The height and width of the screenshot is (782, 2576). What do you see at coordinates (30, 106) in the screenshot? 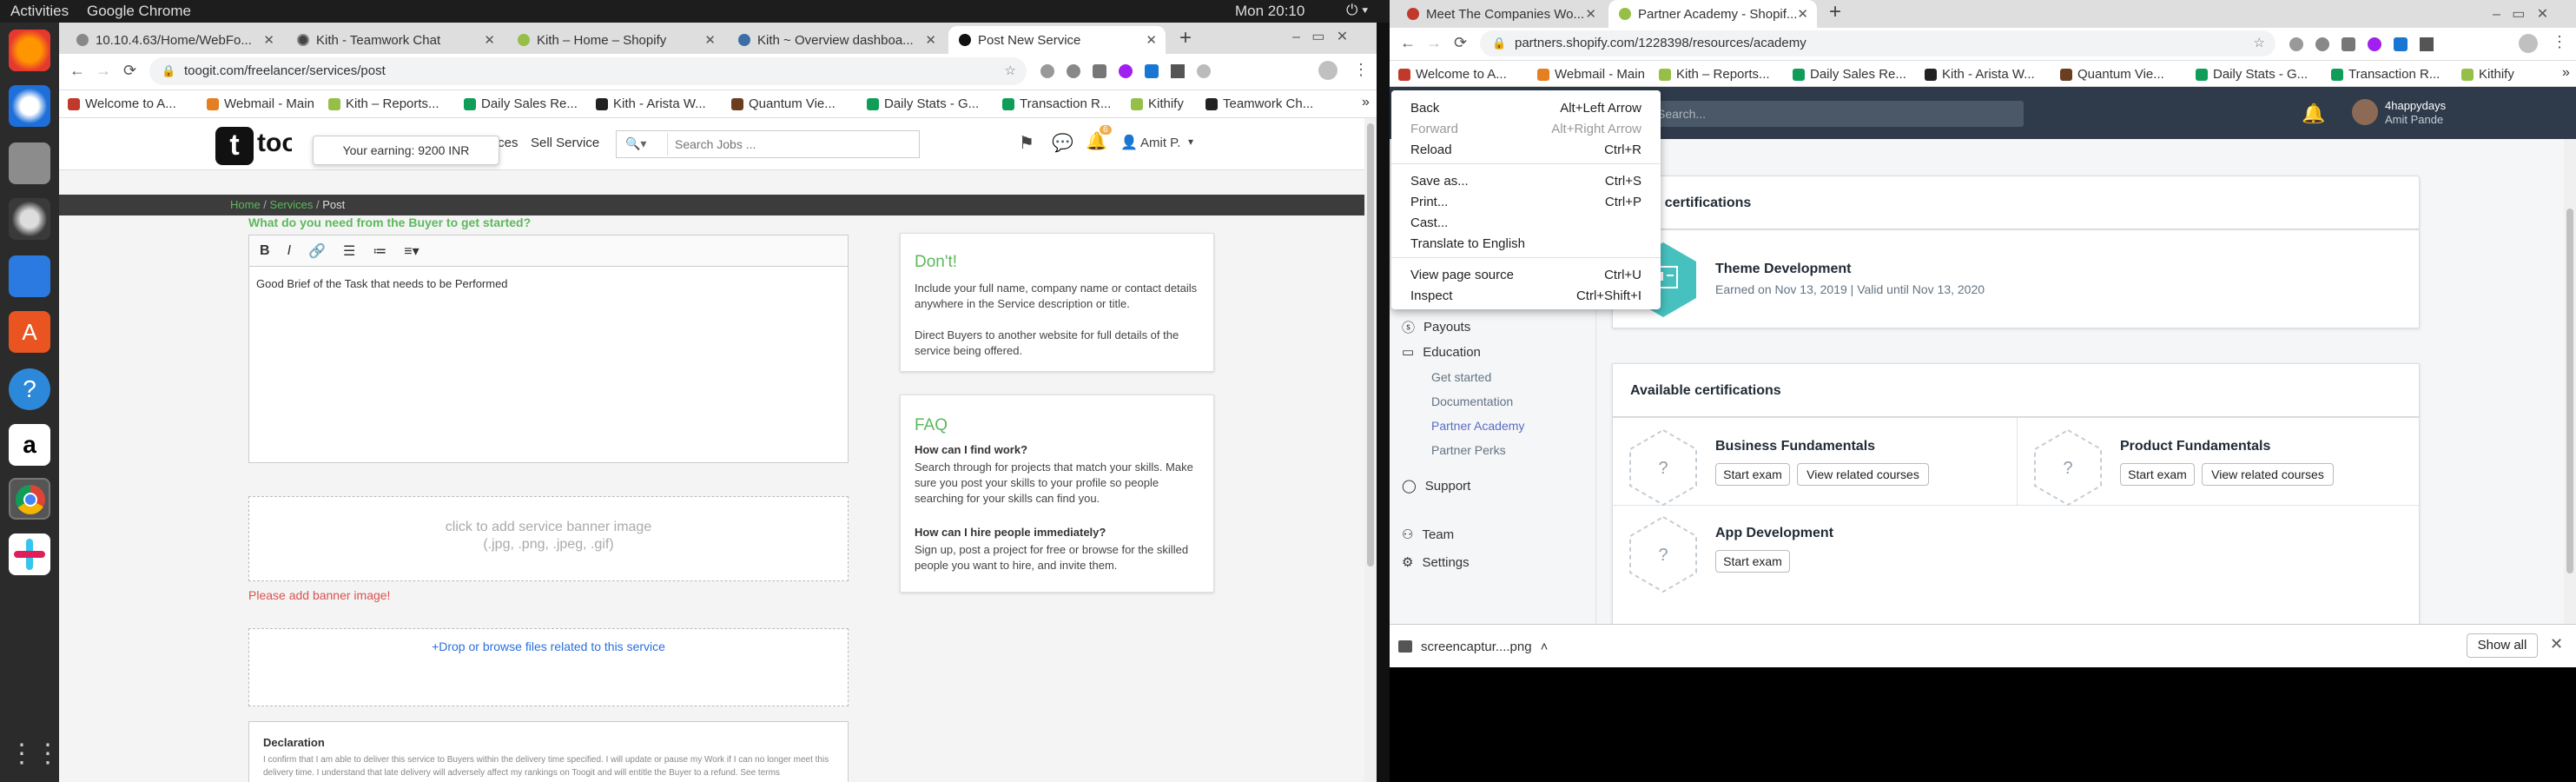
I see `thunderbird-icon` at bounding box center [30, 106].